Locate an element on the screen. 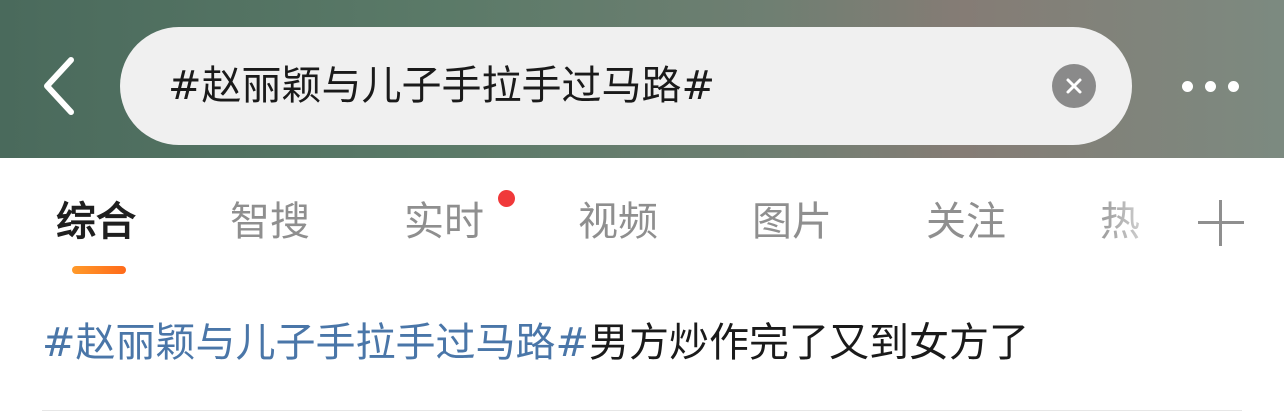 This screenshot has width=1284, height=418. tab-images: 图片 is located at coordinates (792, 222).